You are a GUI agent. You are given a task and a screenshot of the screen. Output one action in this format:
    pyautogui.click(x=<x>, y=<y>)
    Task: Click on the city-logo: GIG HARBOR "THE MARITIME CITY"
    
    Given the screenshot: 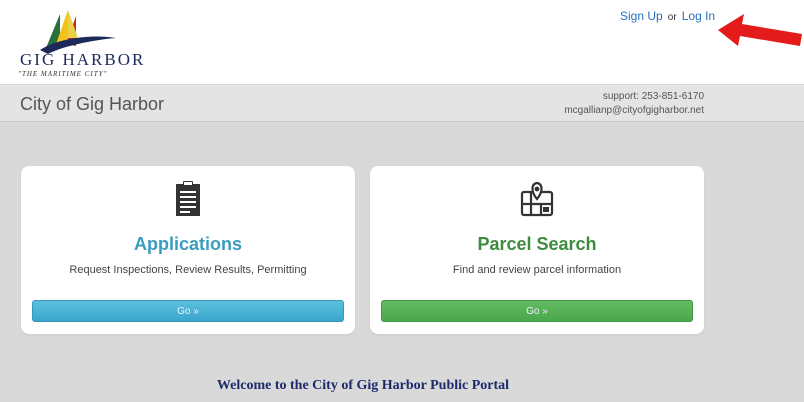 What is the action you would take?
    pyautogui.click(x=80, y=44)
    